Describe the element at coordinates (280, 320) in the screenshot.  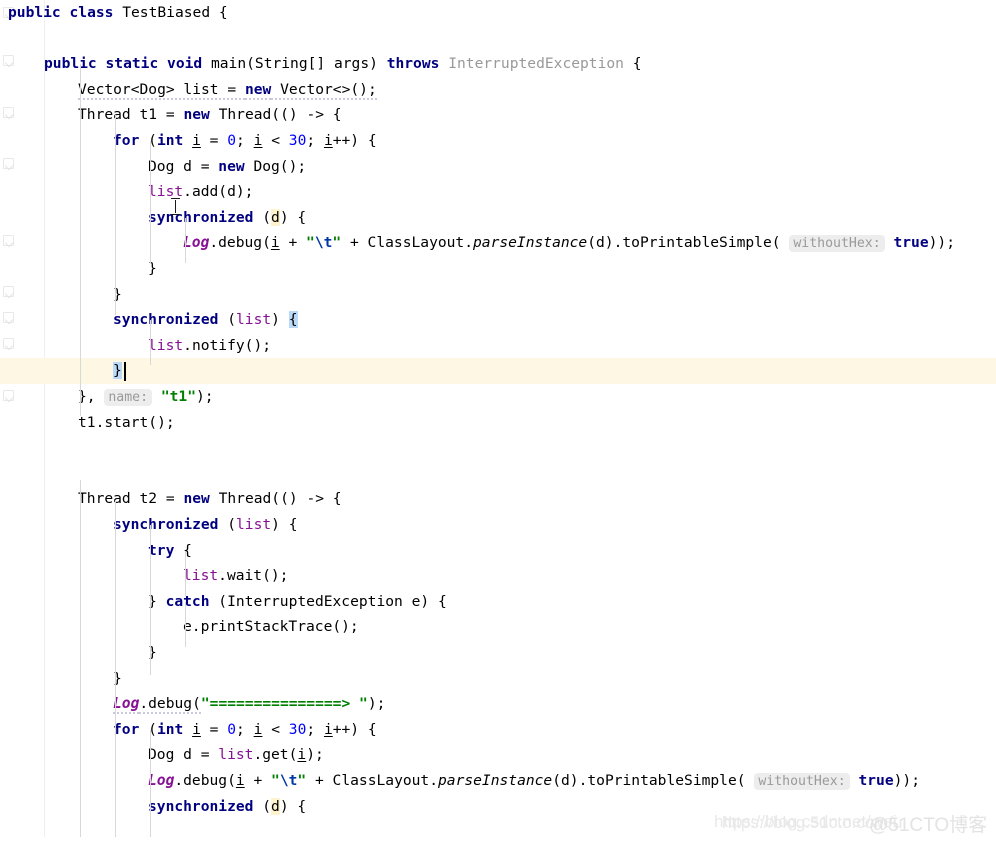
I see `code-token: )` at that location.